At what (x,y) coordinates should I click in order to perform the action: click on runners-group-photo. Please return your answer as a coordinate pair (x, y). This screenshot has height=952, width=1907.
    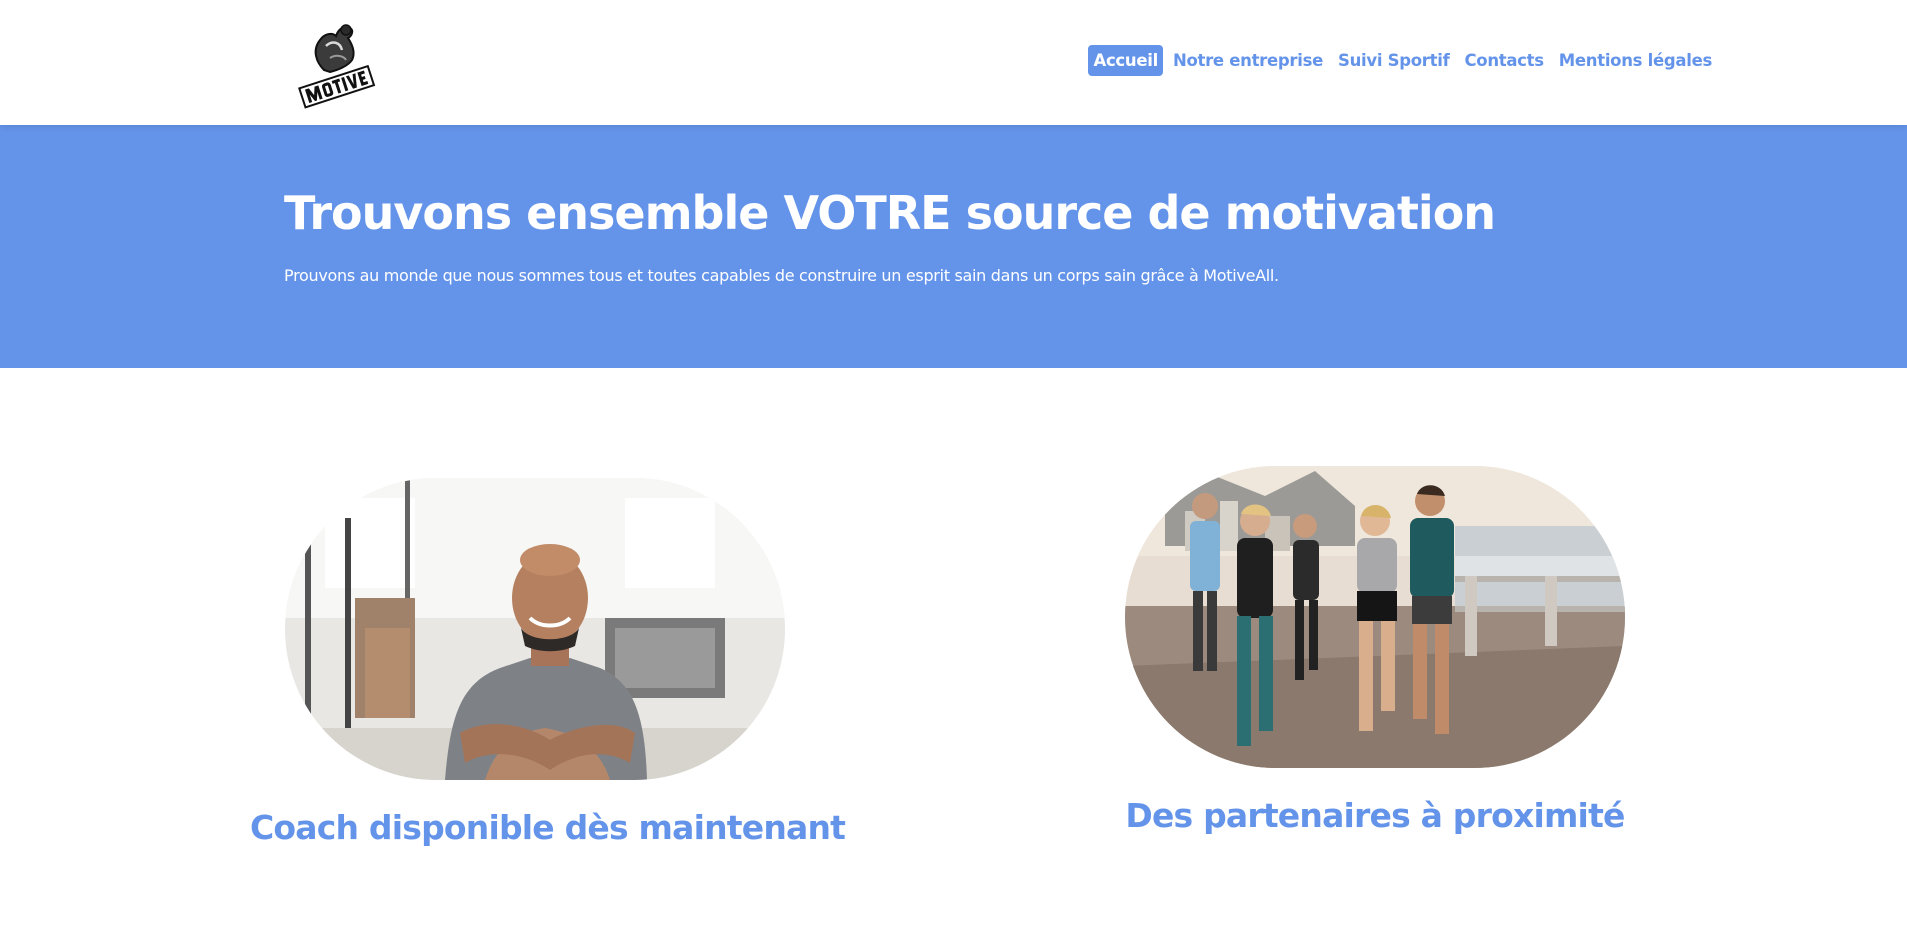
    Looking at the image, I should click on (1375, 617).